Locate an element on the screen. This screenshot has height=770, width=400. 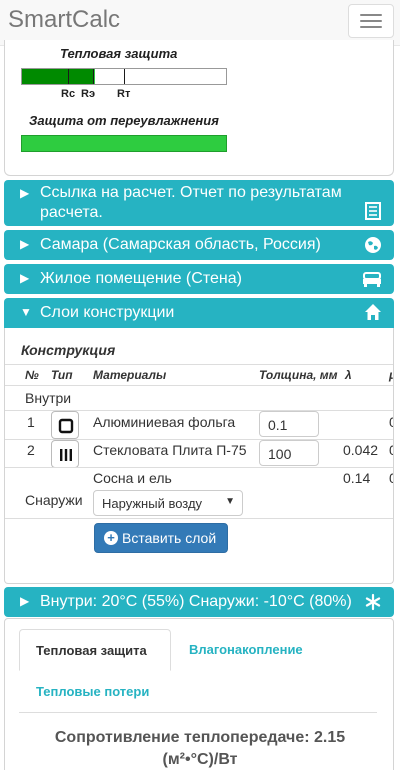
col-material: Материалы is located at coordinates (130, 375).